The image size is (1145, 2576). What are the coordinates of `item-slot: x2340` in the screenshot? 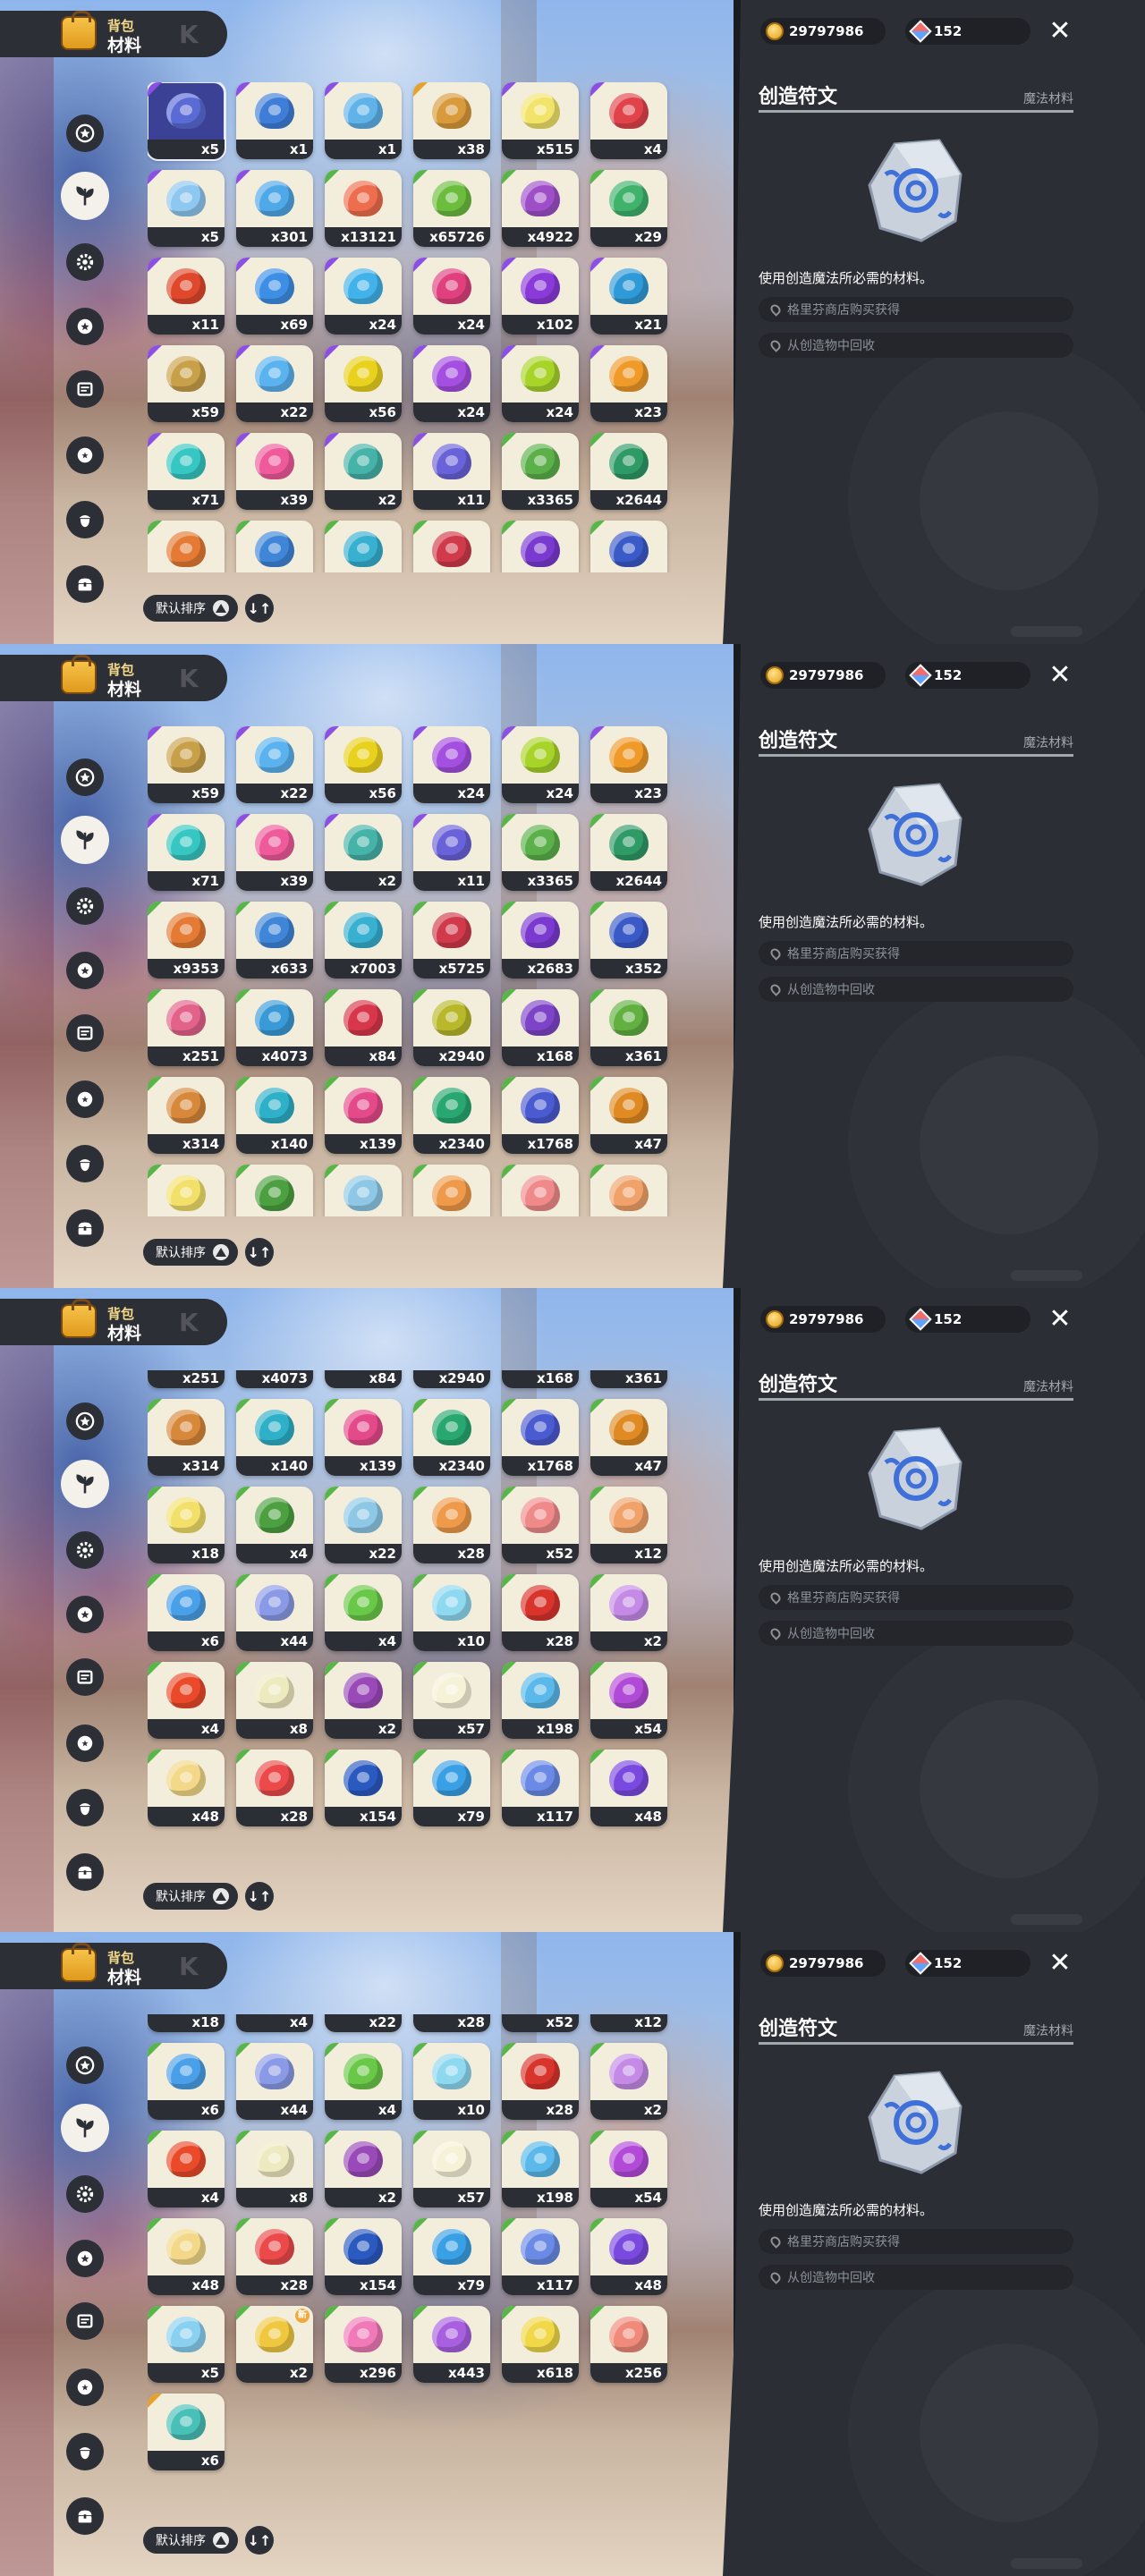 It's located at (451, 1115).